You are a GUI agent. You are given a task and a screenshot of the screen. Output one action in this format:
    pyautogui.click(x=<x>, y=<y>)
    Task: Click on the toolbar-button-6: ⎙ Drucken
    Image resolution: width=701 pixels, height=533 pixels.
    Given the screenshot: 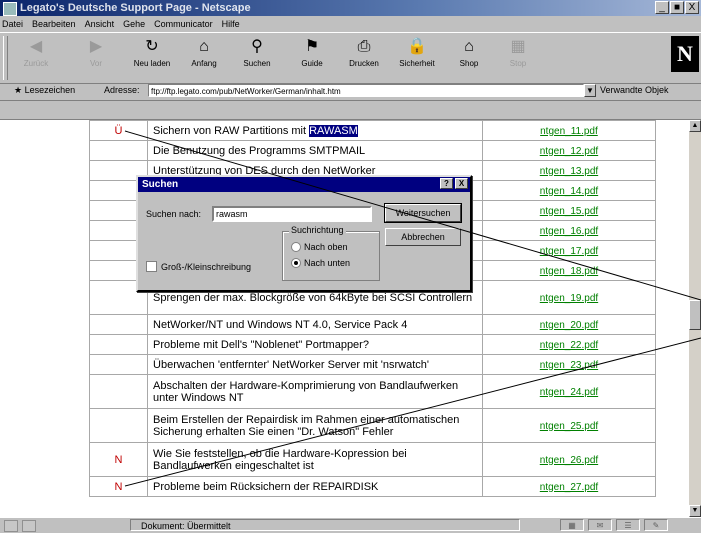 What is the action you would take?
    pyautogui.click(x=364, y=58)
    